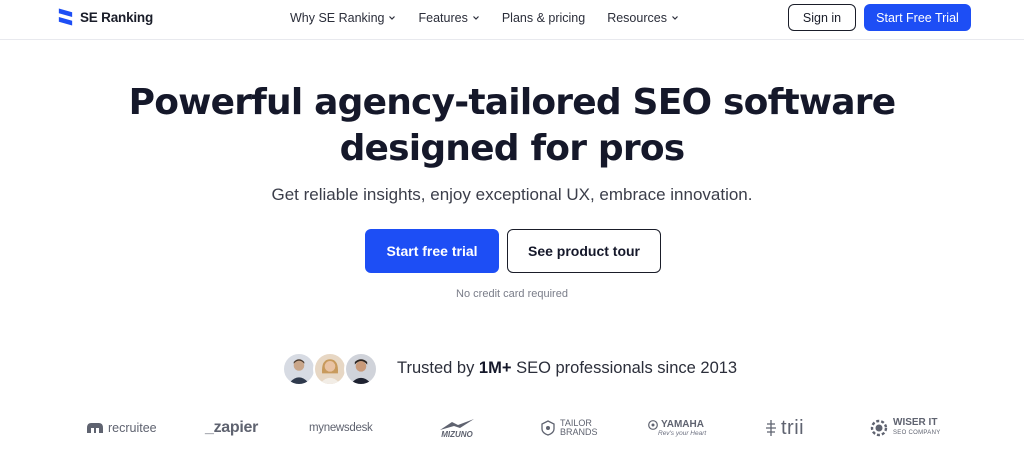  What do you see at coordinates (443, 18) in the screenshot?
I see `nav-label: Features` at bounding box center [443, 18].